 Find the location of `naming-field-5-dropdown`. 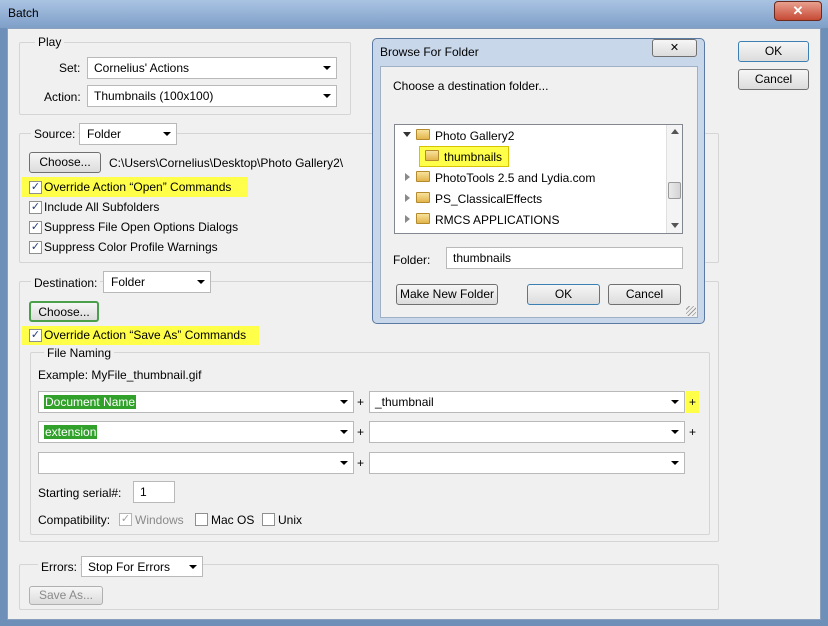

naming-field-5-dropdown is located at coordinates (196, 463).